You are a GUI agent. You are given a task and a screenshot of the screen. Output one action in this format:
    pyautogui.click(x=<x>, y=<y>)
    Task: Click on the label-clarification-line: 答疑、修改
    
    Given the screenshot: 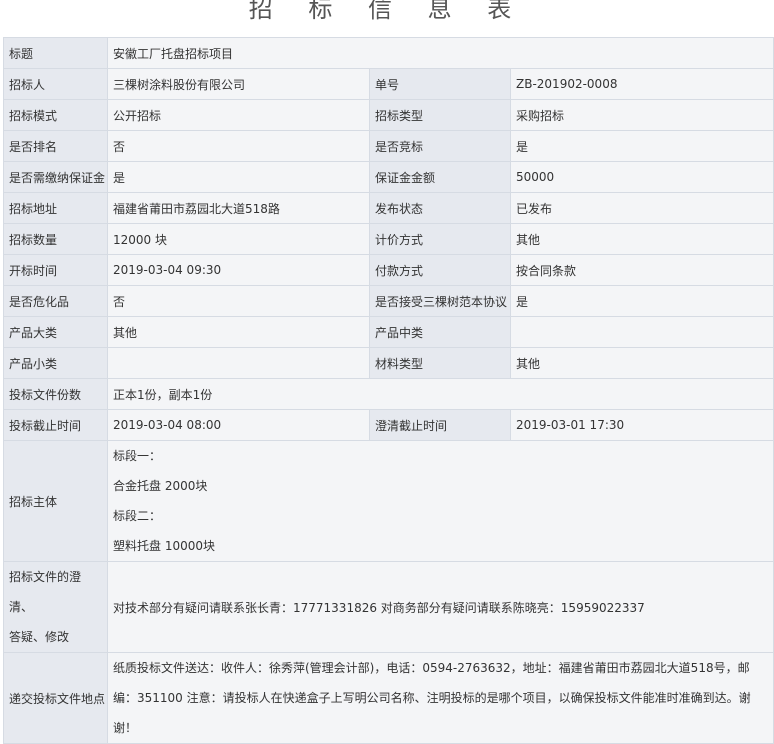 What is the action you would take?
    pyautogui.click(x=39, y=637)
    